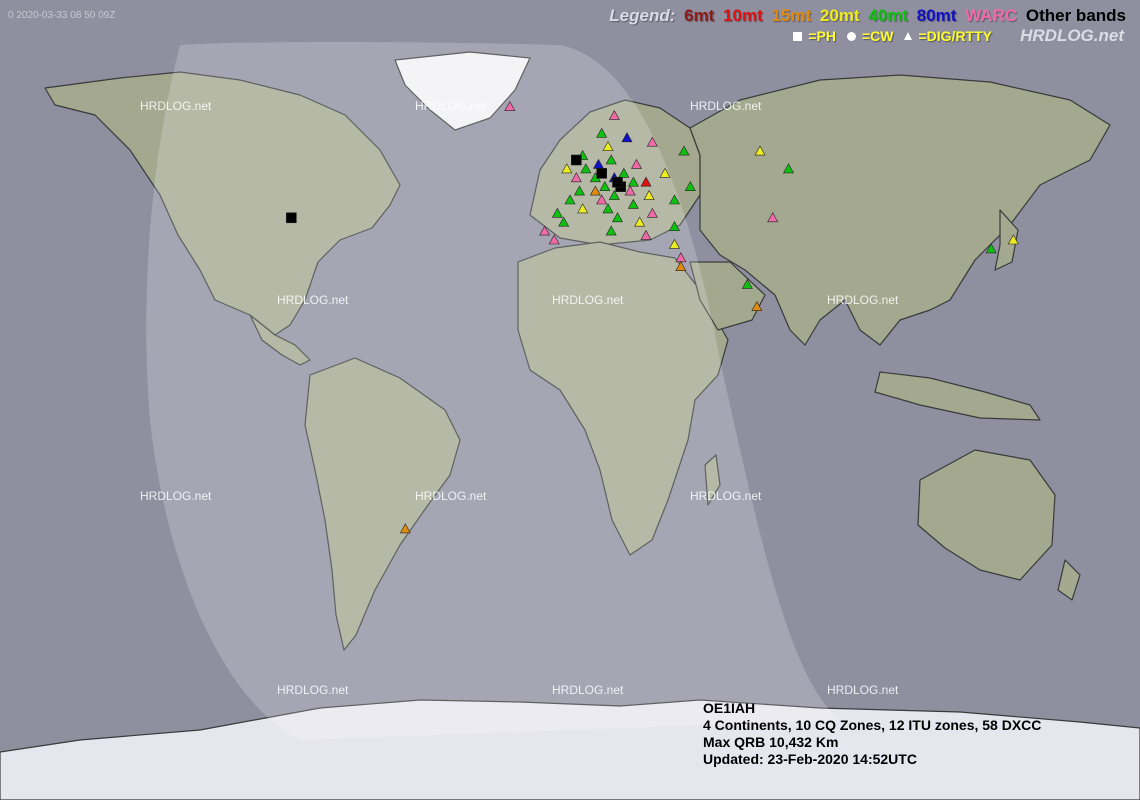  What do you see at coordinates (699, 15) in the screenshot?
I see `legend-band-6mt: 6mt` at bounding box center [699, 15].